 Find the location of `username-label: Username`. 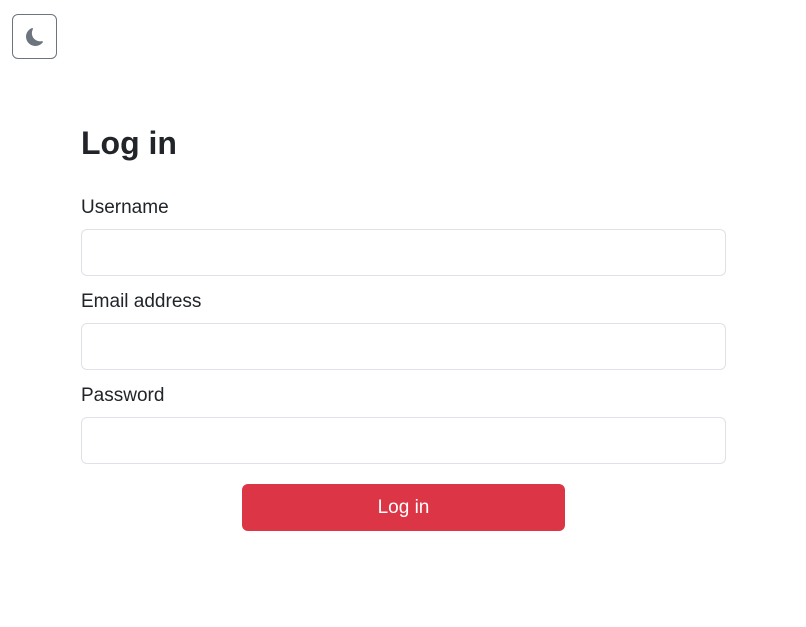

username-label: Username is located at coordinates (125, 207).